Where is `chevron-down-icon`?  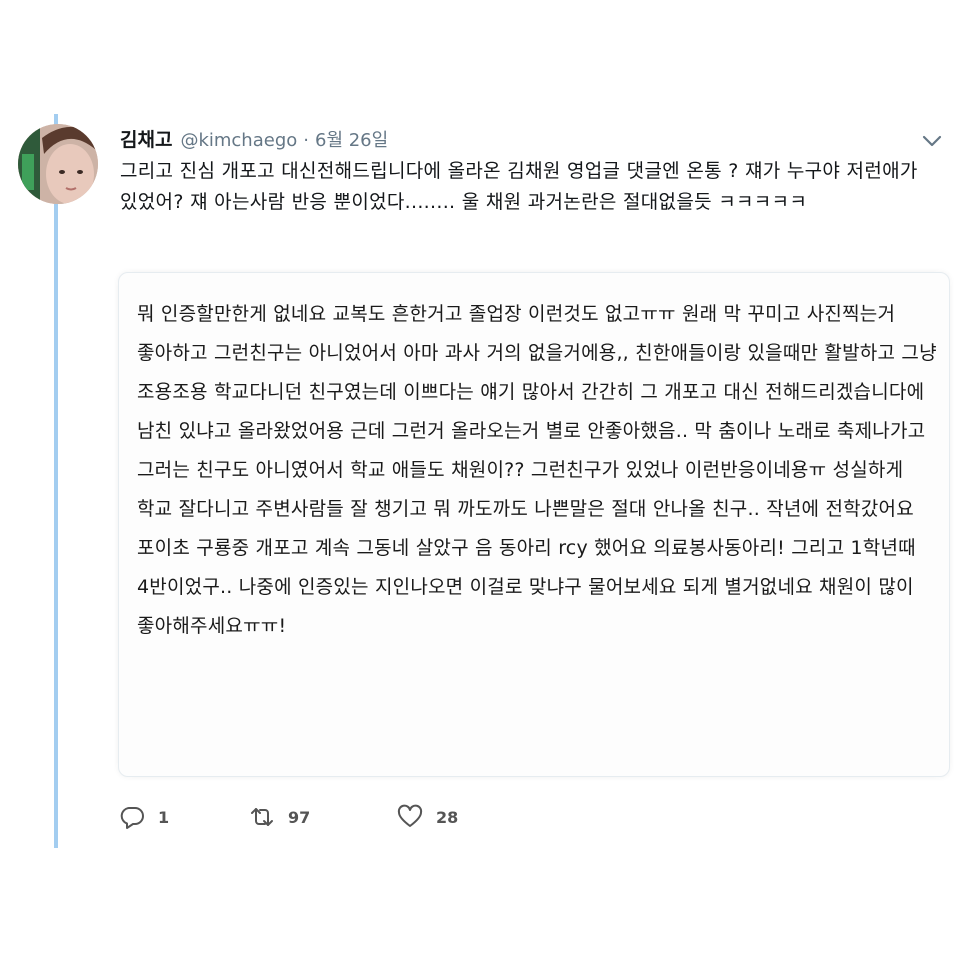
chevron-down-icon is located at coordinates (932, 141).